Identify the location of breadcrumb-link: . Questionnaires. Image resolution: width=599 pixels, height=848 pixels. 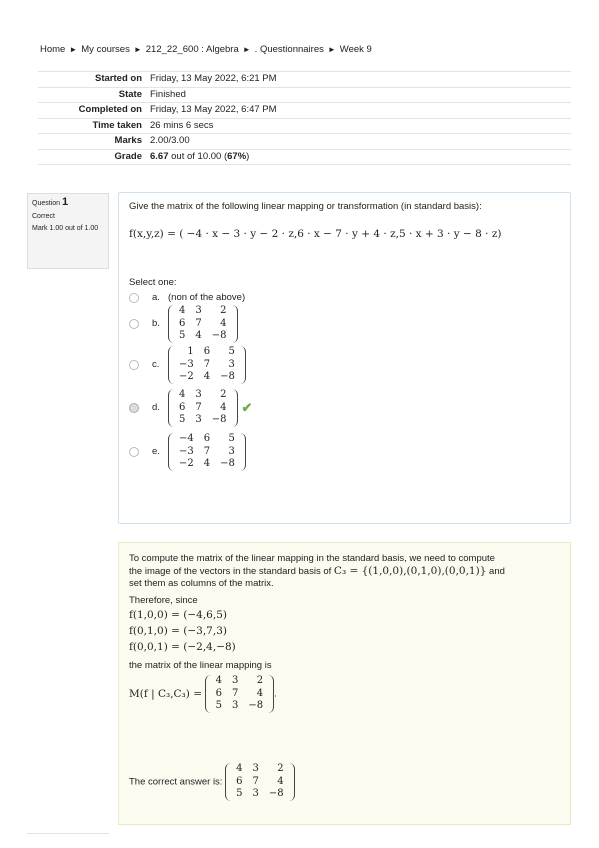
(289, 49).